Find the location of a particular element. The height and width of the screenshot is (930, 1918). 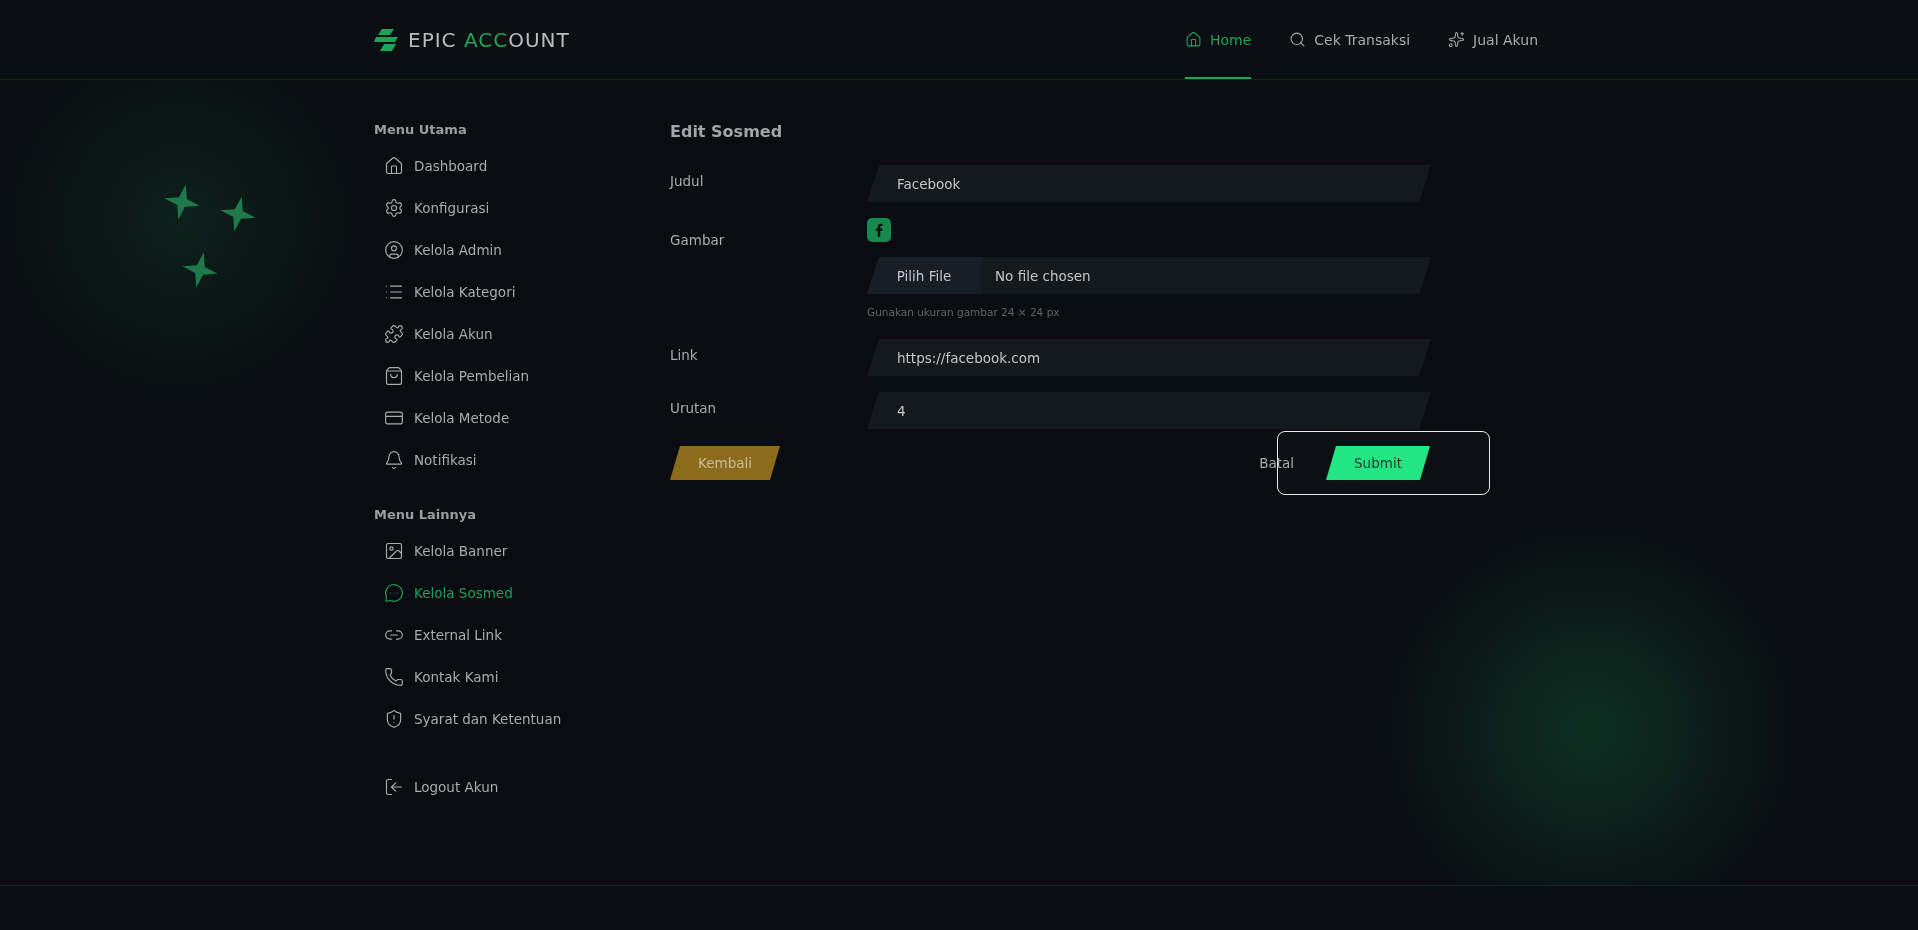

logo-icon is located at coordinates (387, 39).